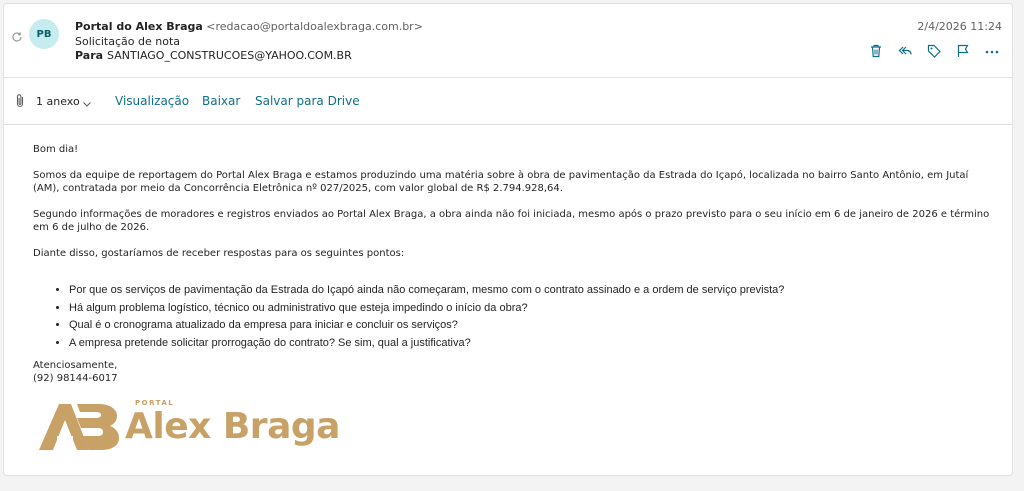 The width and height of the screenshot is (1024, 491). What do you see at coordinates (20, 101) in the screenshot?
I see `paperclip-icon` at bounding box center [20, 101].